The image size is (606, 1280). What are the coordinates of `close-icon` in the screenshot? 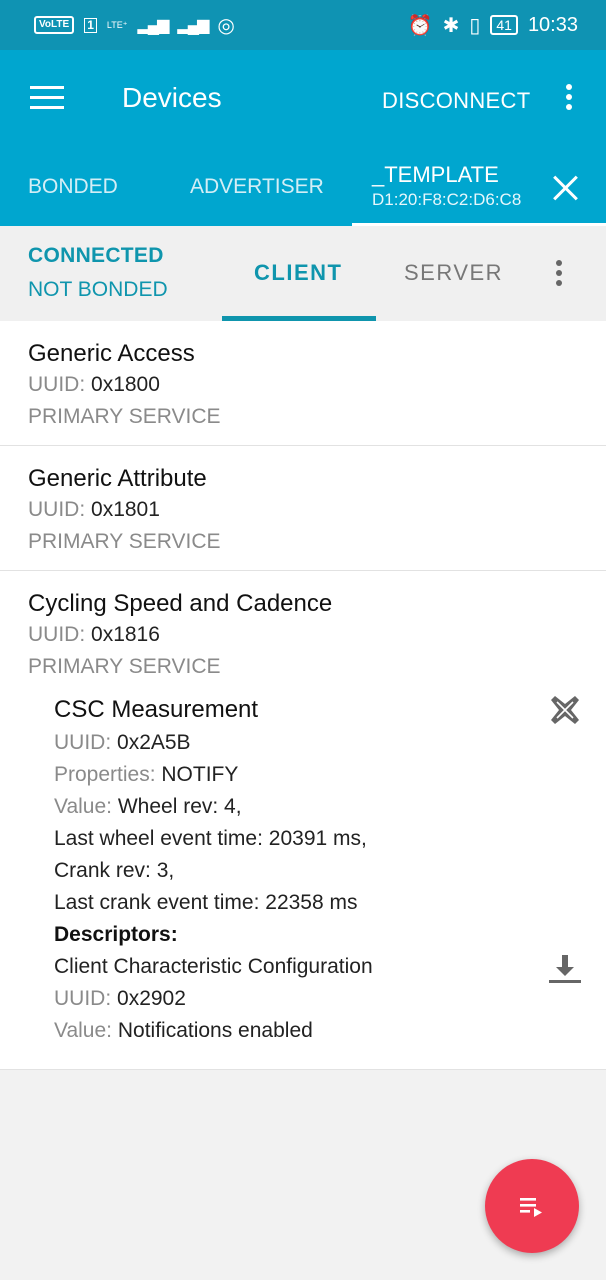 It's located at (566, 188).